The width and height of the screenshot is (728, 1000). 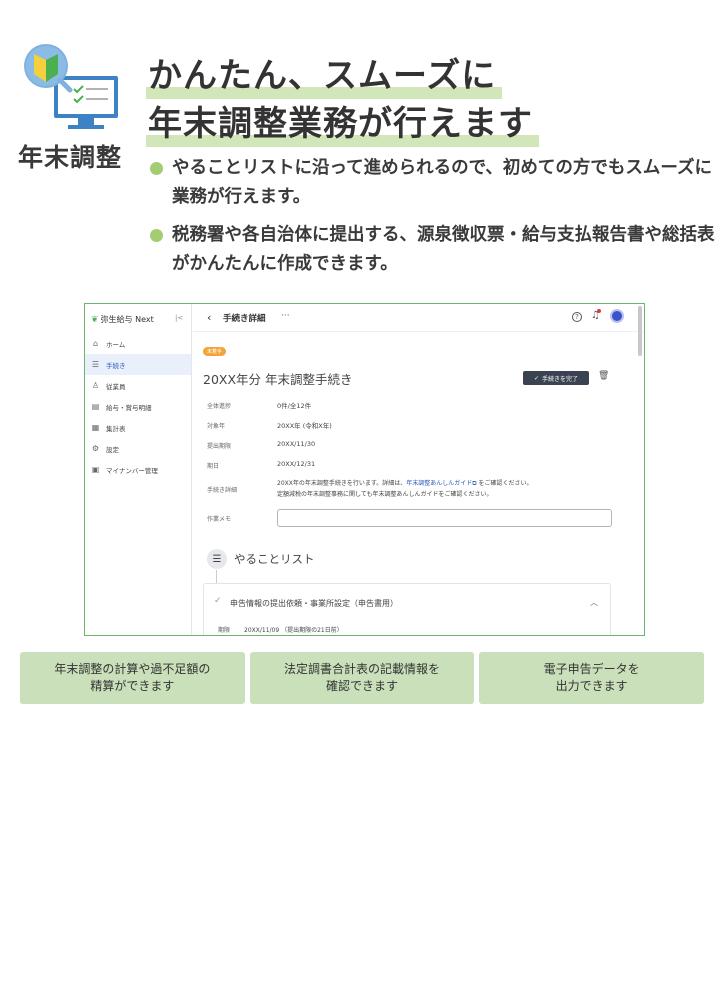 I want to click on brand-logo: ❦ 弥生給与 Next, so click(x=122, y=319).